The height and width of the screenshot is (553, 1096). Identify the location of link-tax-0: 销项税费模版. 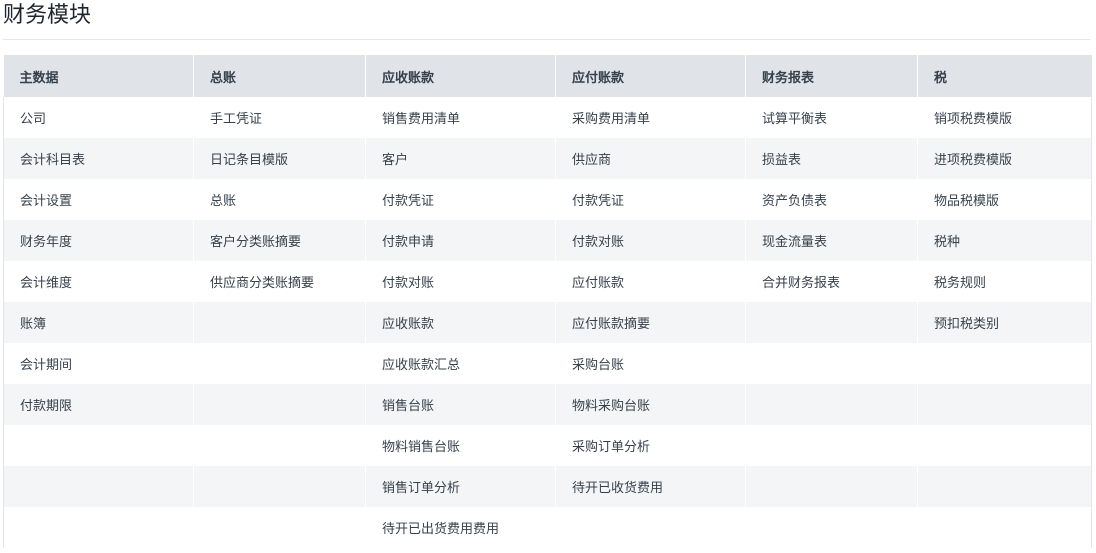
(1004, 117).